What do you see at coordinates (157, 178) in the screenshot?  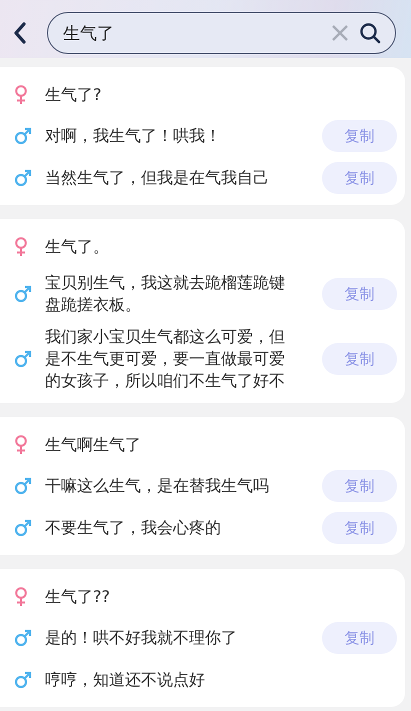 I see `message-text: 当然生气了，但我是在气我自己` at bounding box center [157, 178].